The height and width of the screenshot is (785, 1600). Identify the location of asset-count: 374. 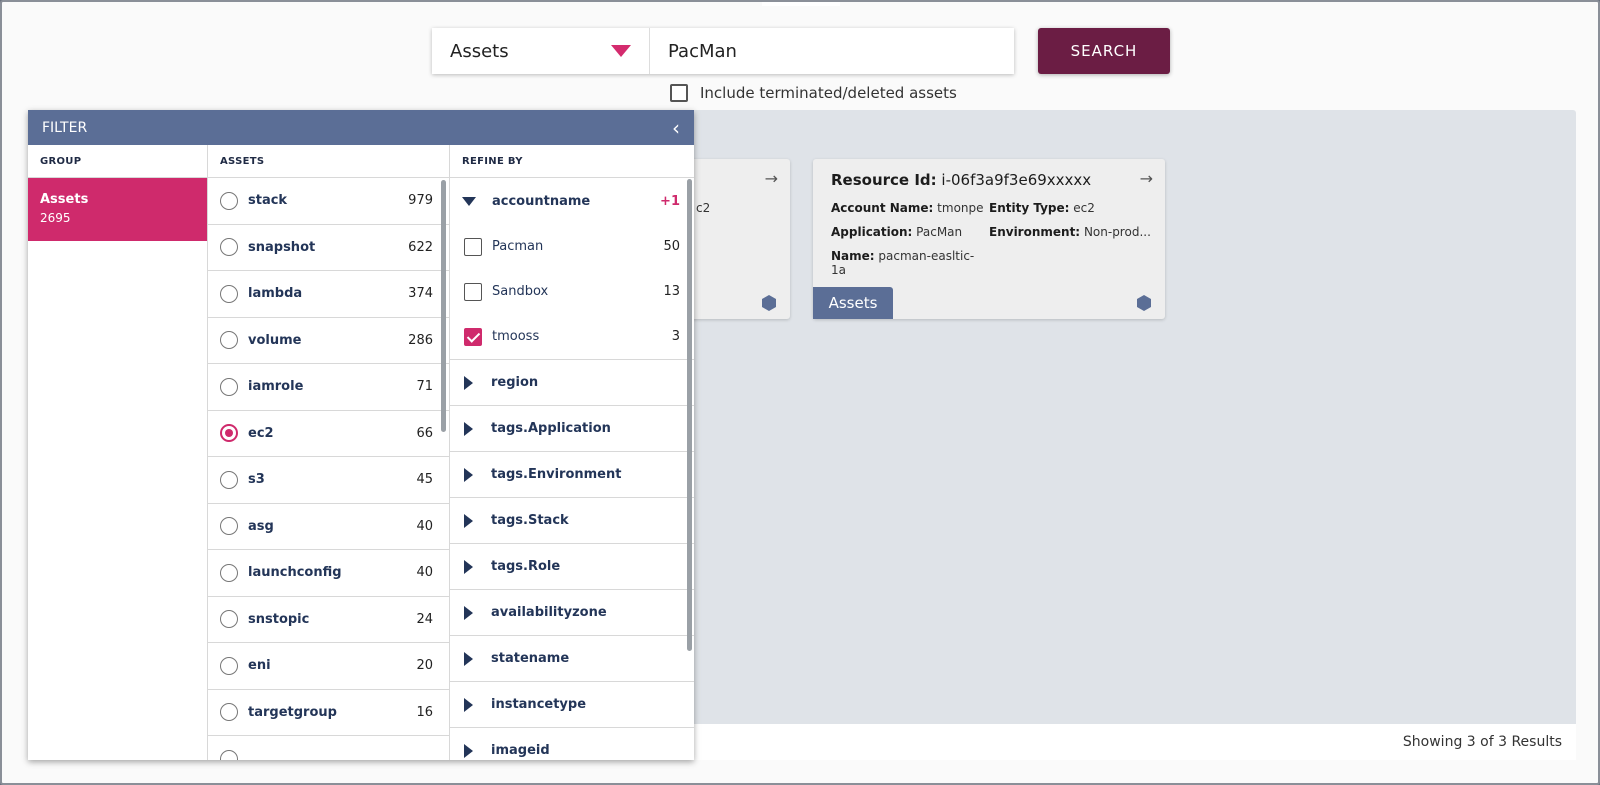
(420, 294).